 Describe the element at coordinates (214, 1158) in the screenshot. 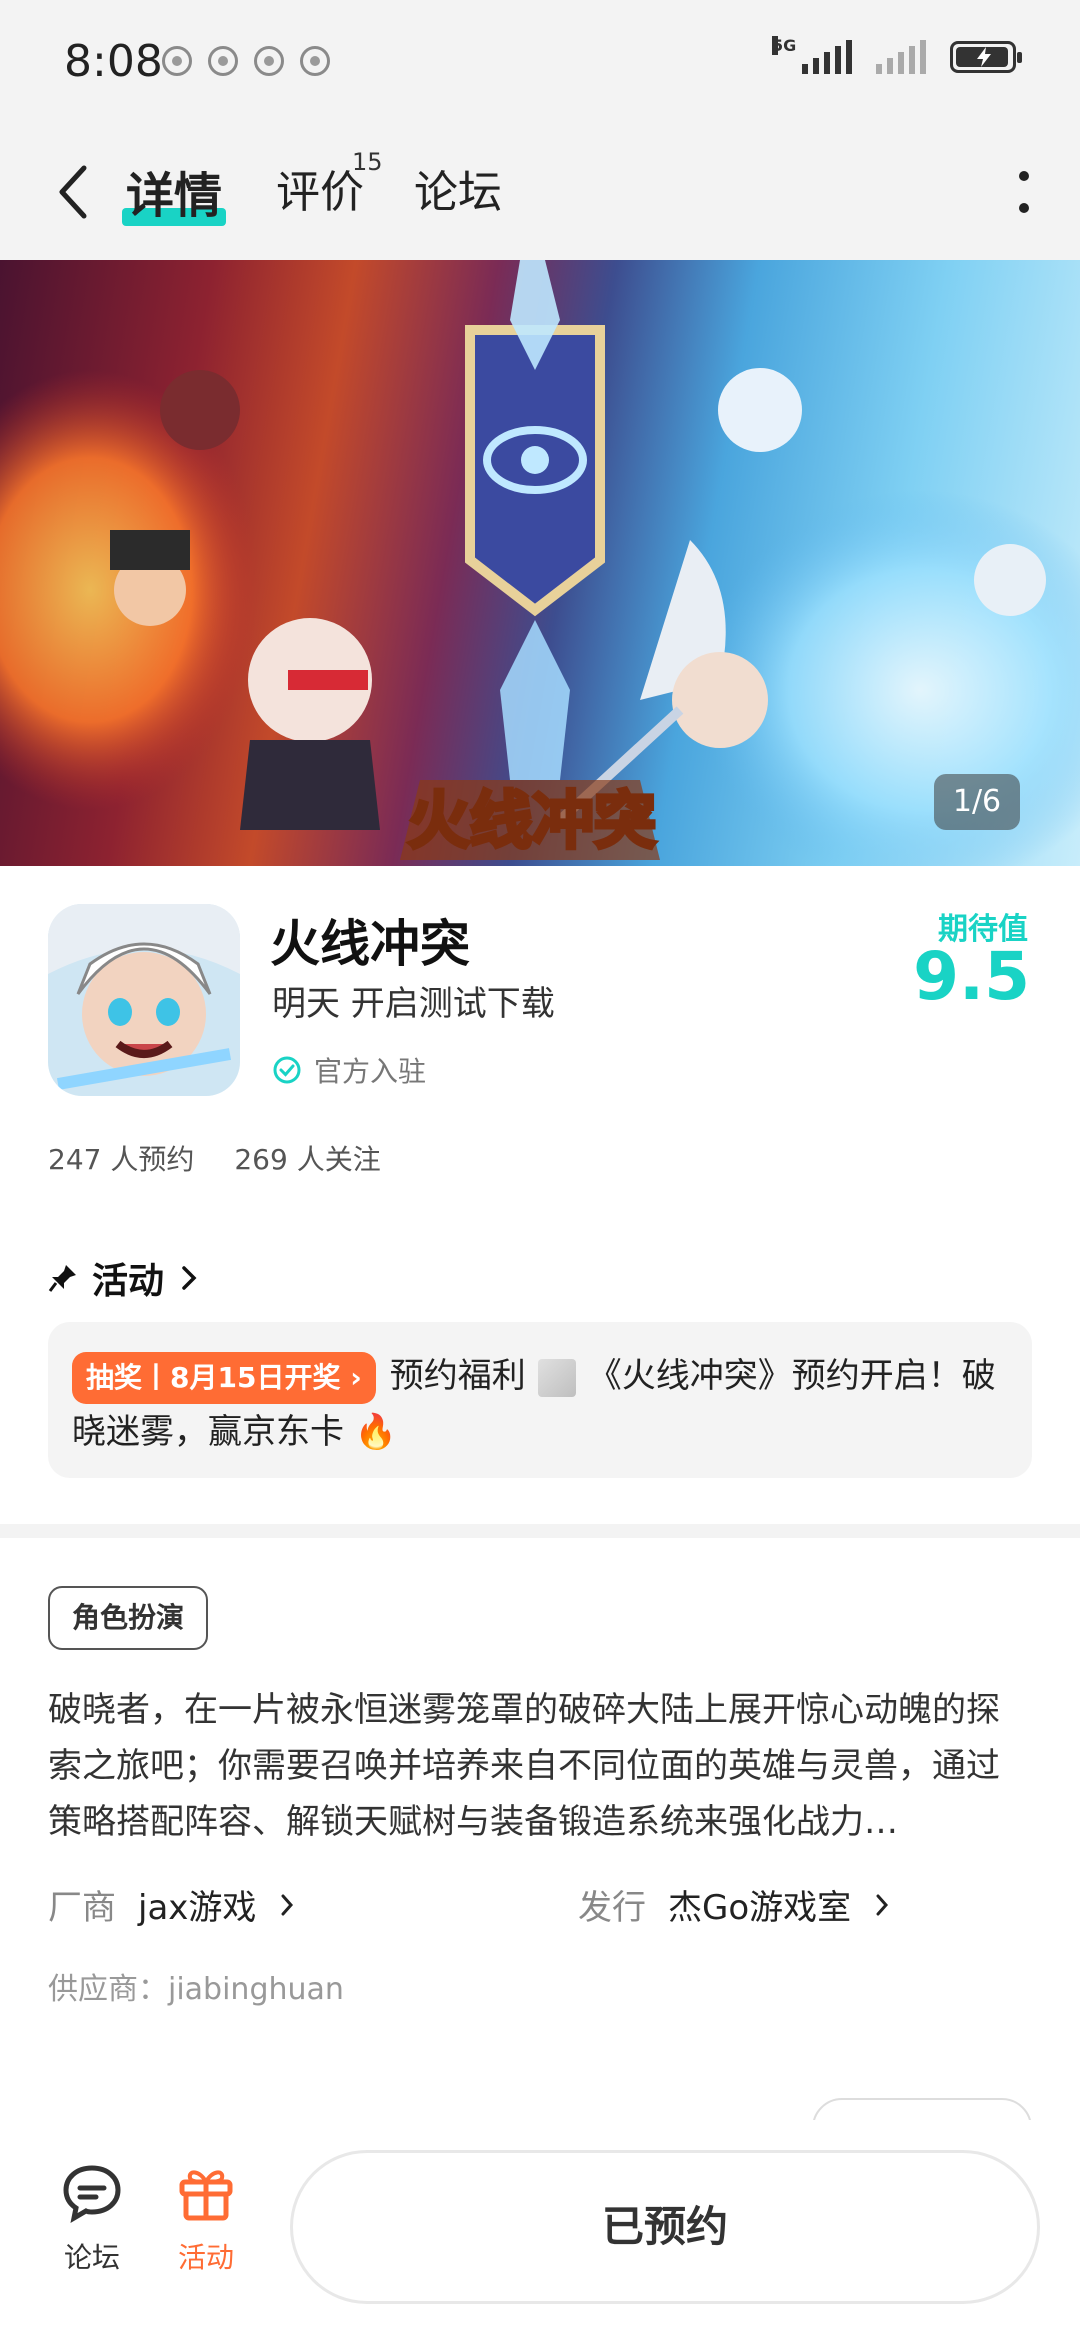

I see `app-stats: 247 人预约 269 人关注` at that location.